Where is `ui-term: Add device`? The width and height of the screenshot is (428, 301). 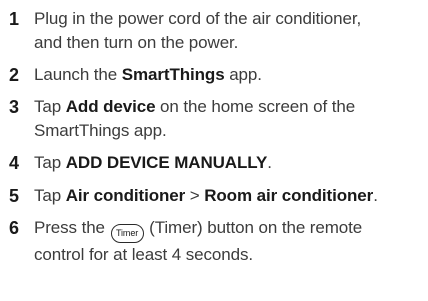 ui-term: Add device is located at coordinates (110, 106).